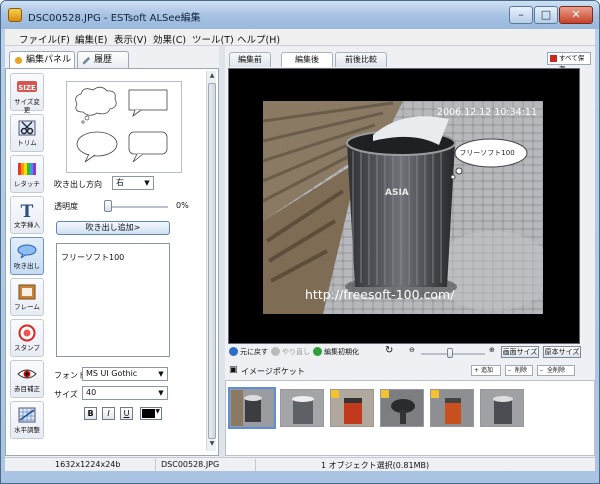  Describe the element at coordinates (27, 251) in the screenshot. I see `speech-balloon-icon` at that location.